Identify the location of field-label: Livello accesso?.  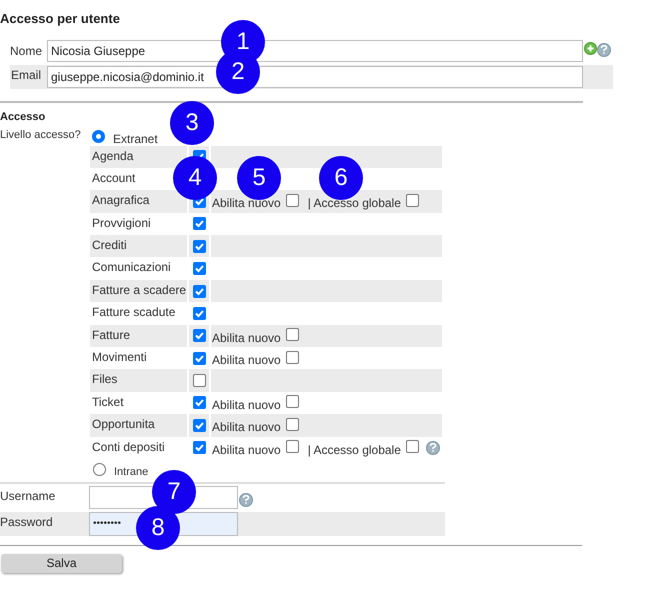
(41, 135).